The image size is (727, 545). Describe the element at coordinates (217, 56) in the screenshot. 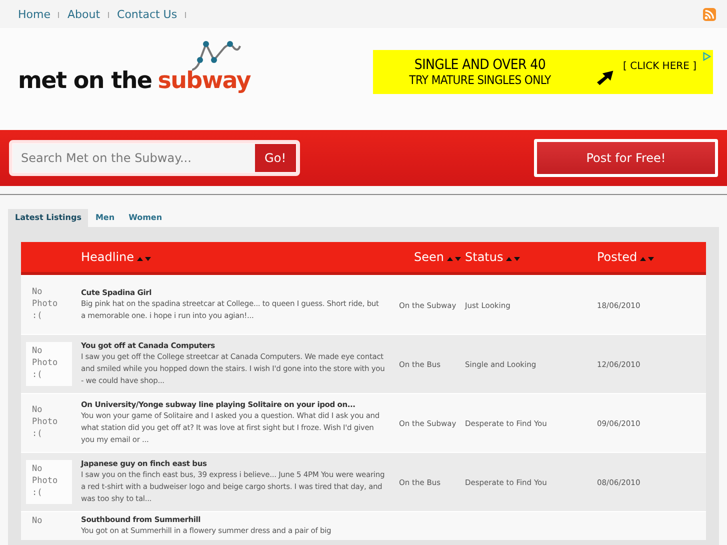

I see `wave-drawing` at that location.